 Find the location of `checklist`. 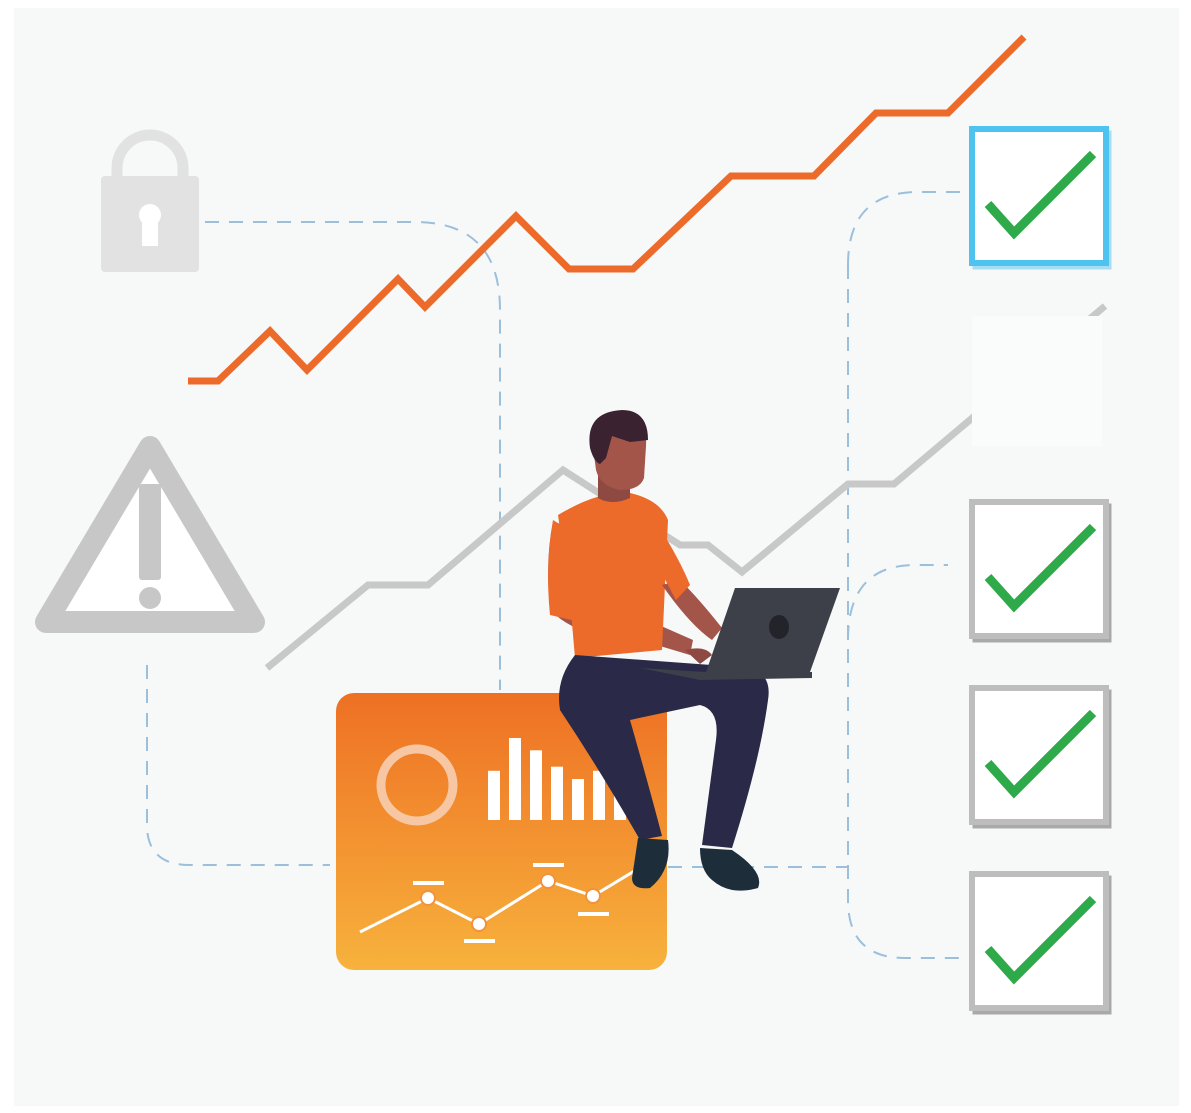

checklist is located at coordinates (1040, 570).